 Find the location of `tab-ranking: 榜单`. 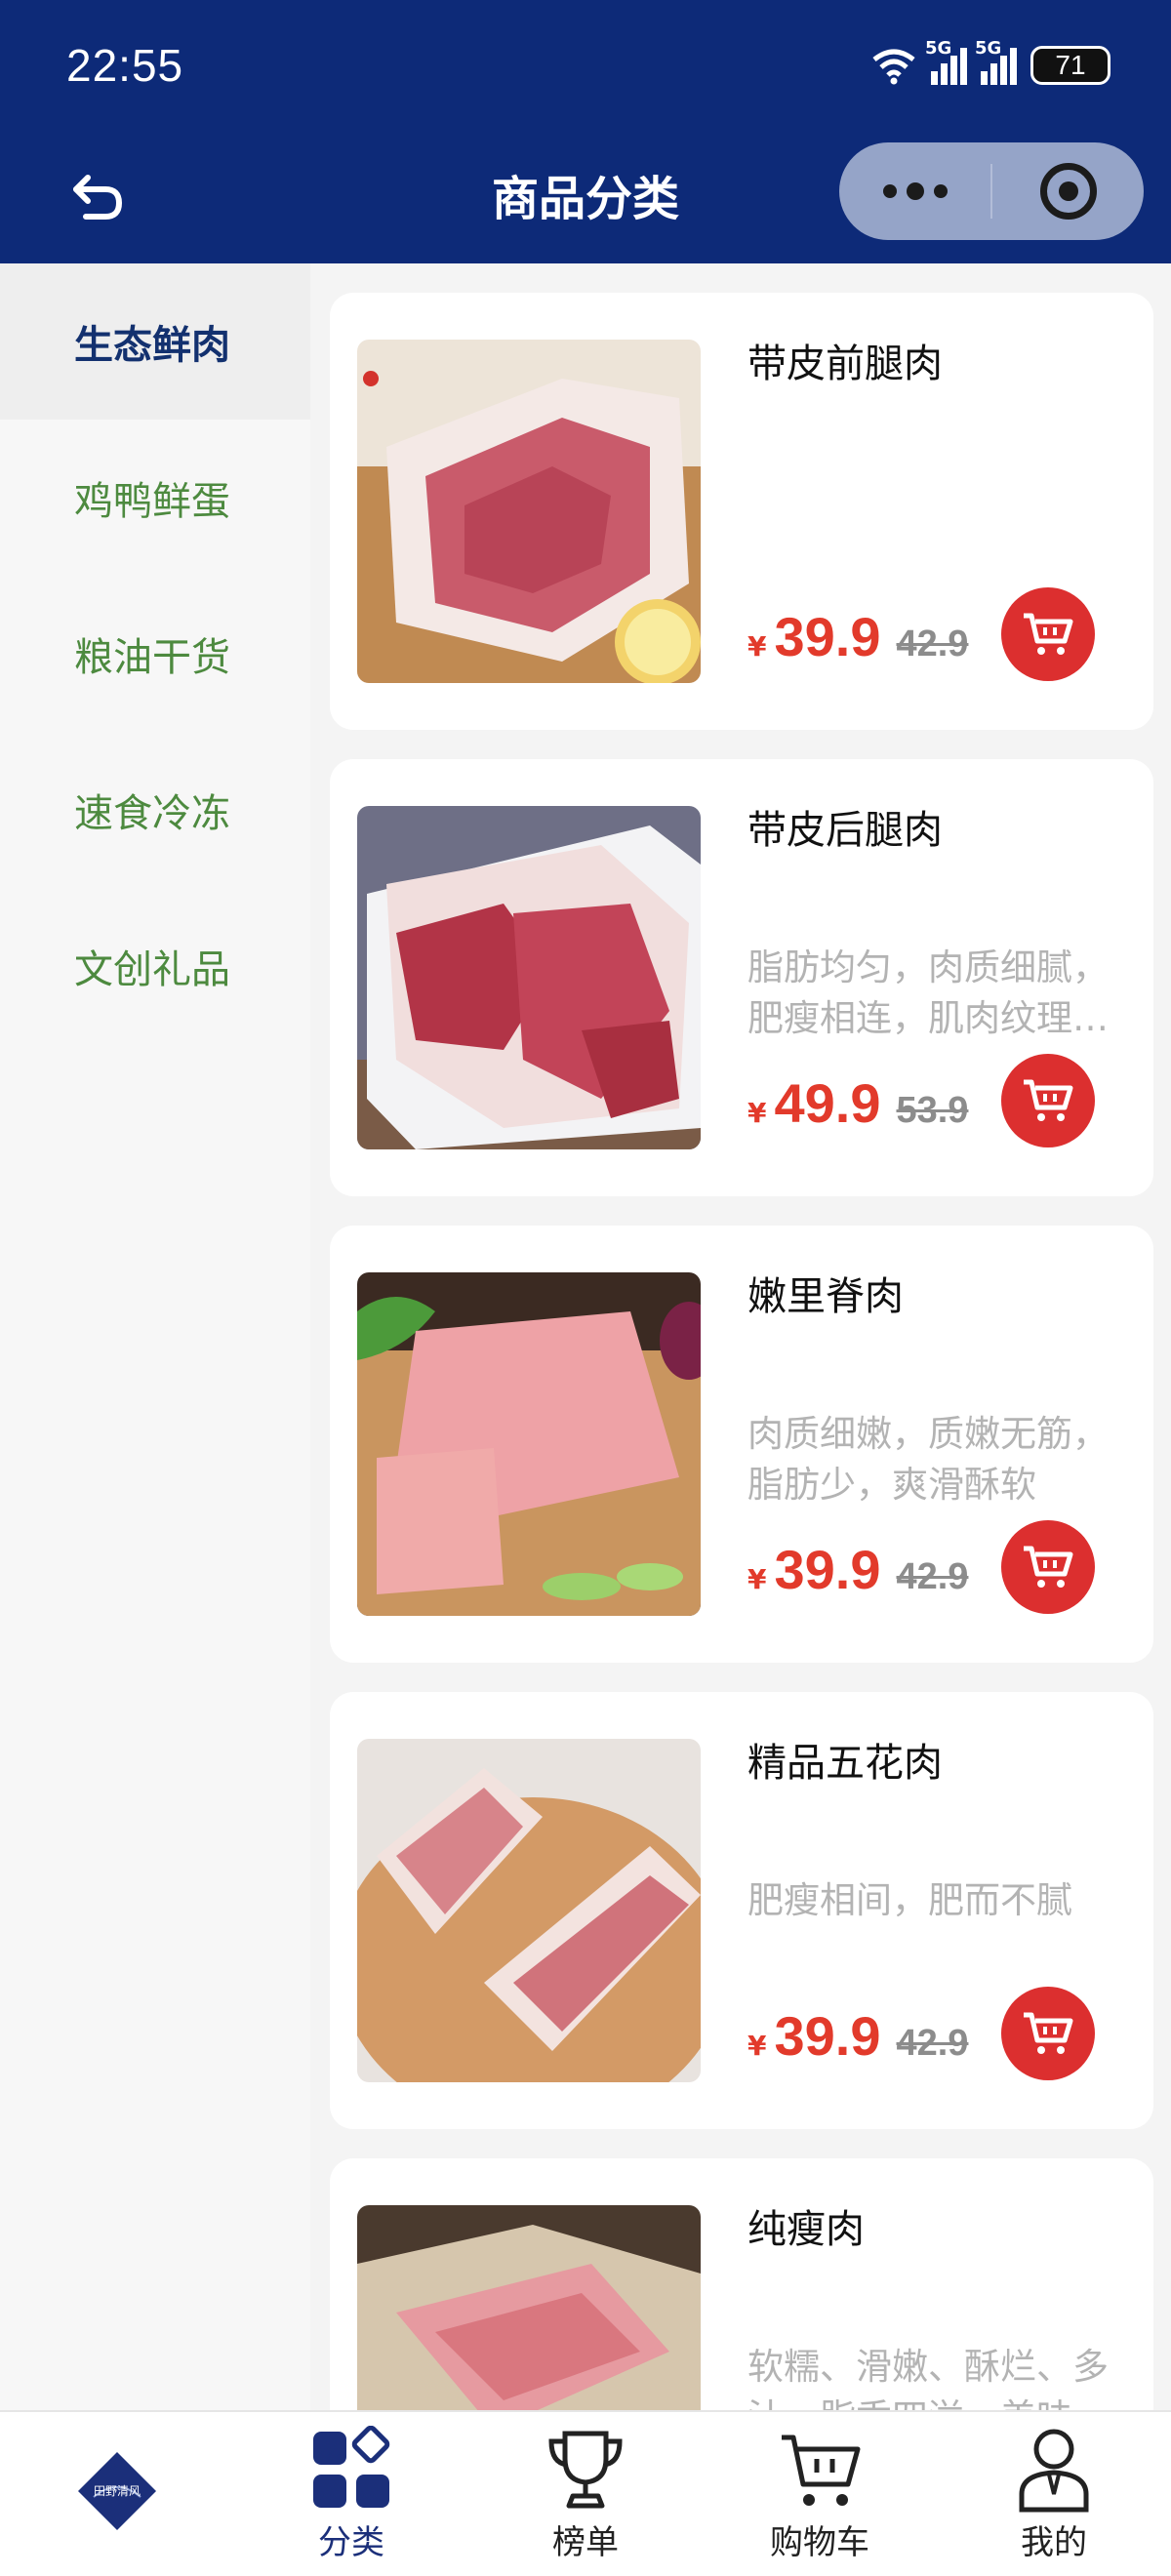

tab-ranking: 榜单 is located at coordinates (585, 2494).